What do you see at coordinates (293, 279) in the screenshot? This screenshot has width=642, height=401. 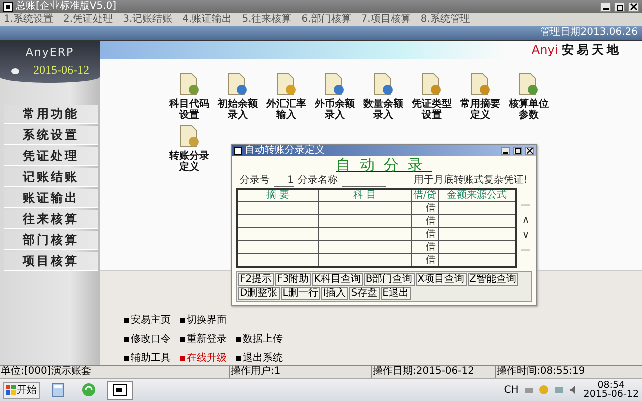 I see `toolbar-button: F3附助` at bounding box center [293, 279].